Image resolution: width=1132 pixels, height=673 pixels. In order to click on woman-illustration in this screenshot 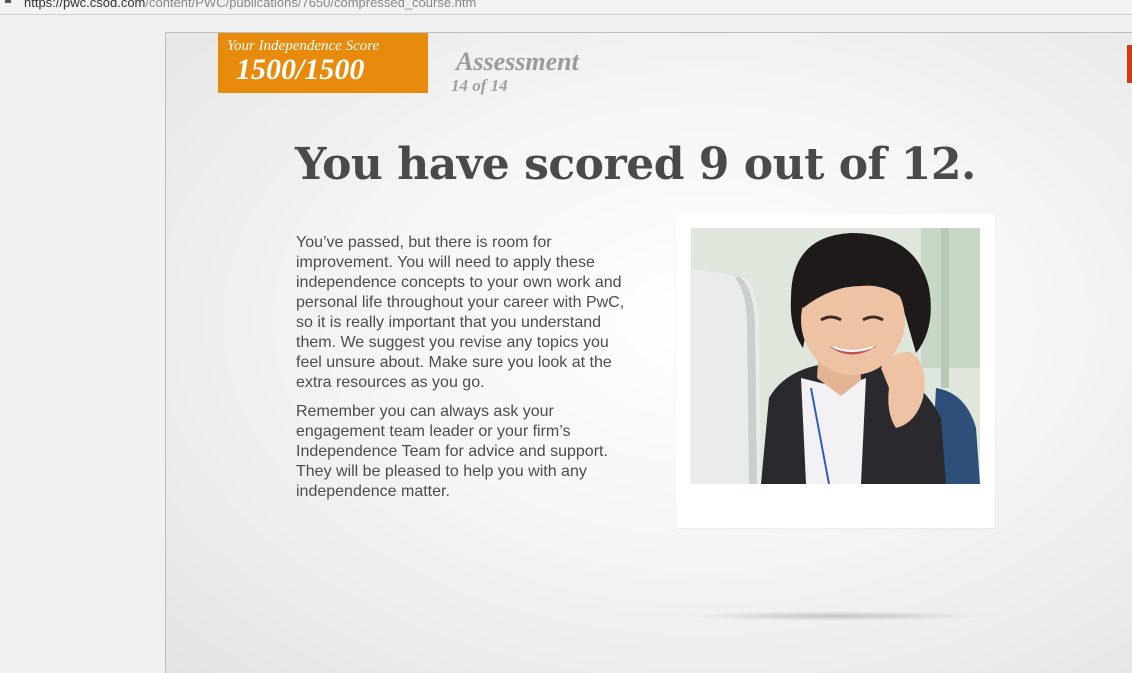, I will do `click(835, 356)`.